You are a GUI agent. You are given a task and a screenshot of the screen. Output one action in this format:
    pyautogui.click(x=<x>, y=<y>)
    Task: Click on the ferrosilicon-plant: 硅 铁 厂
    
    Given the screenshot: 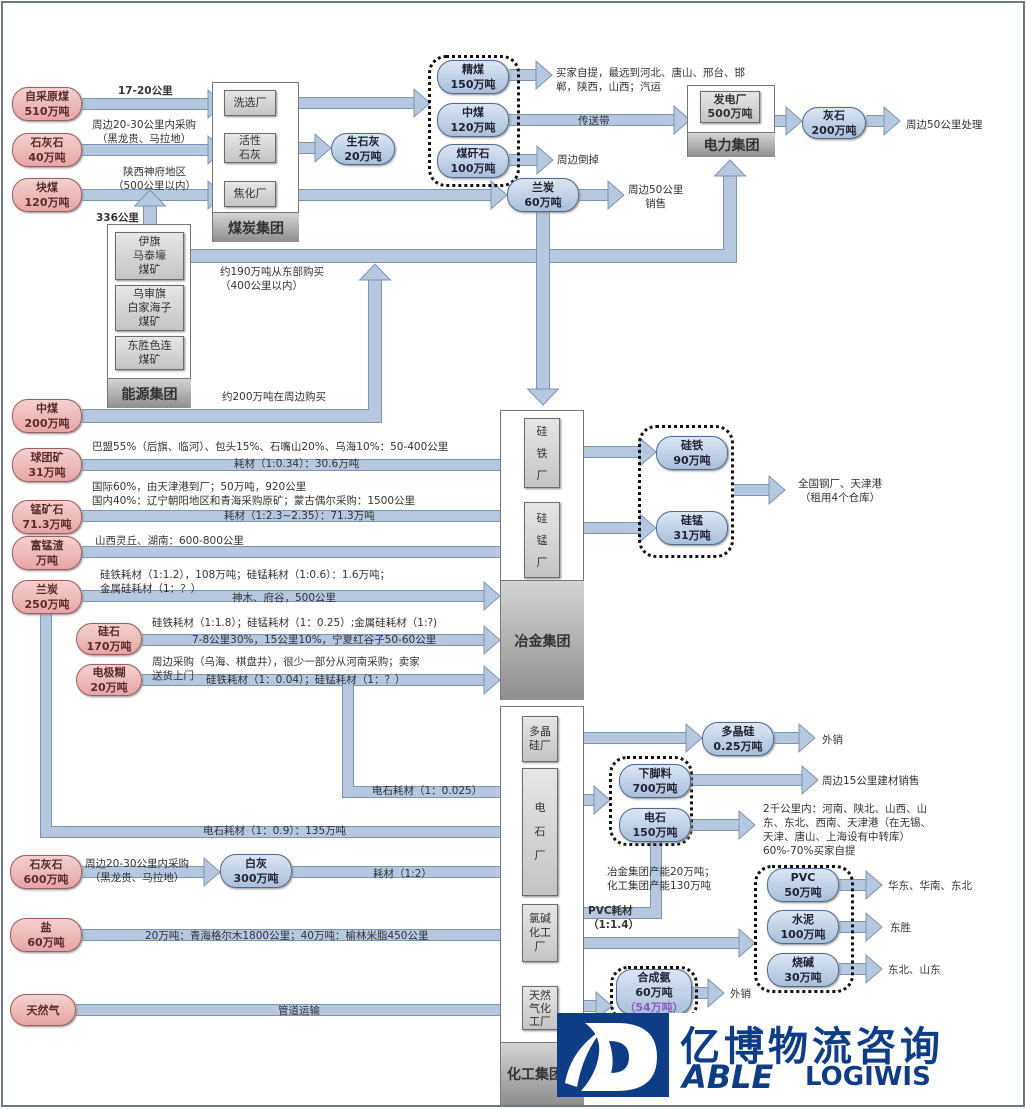 What is the action you would take?
    pyautogui.click(x=542, y=453)
    